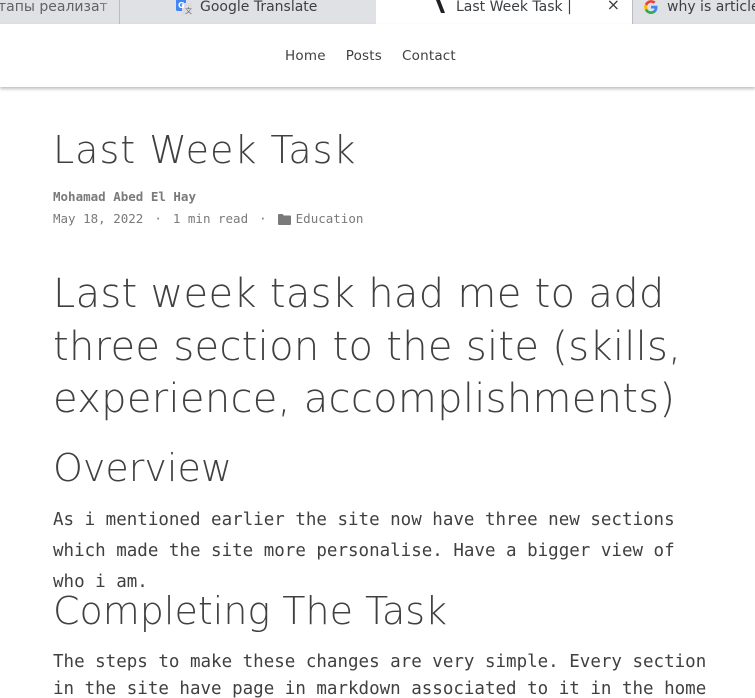  I want to click on category-link: Education, so click(330, 218).